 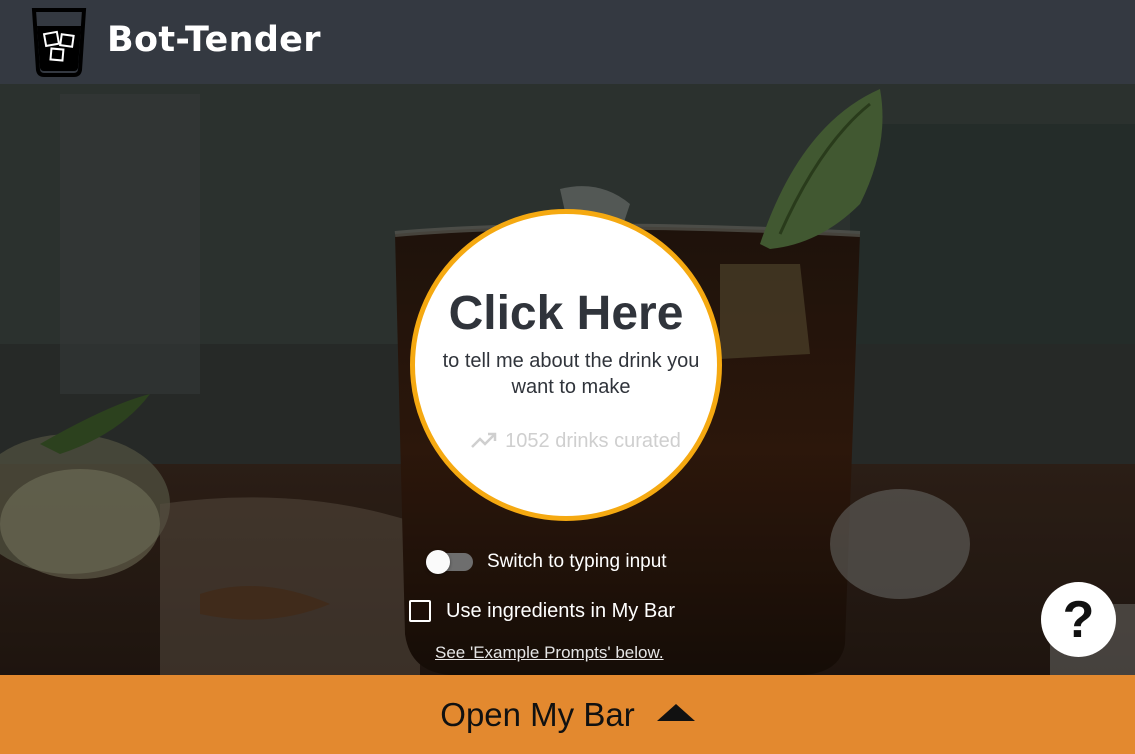 What do you see at coordinates (537, 714) in the screenshot?
I see `open-my-bar-label: Open My Bar` at bounding box center [537, 714].